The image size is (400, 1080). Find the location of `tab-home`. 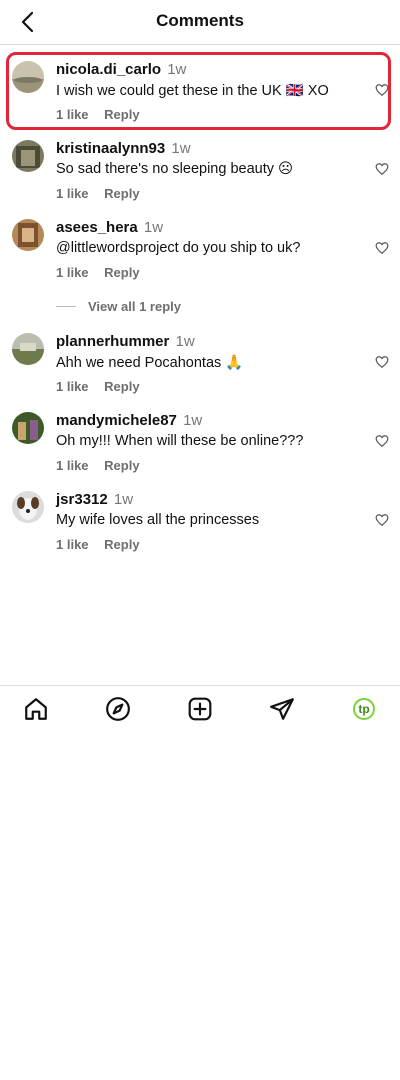

tab-home is located at coordinates (36, 709).